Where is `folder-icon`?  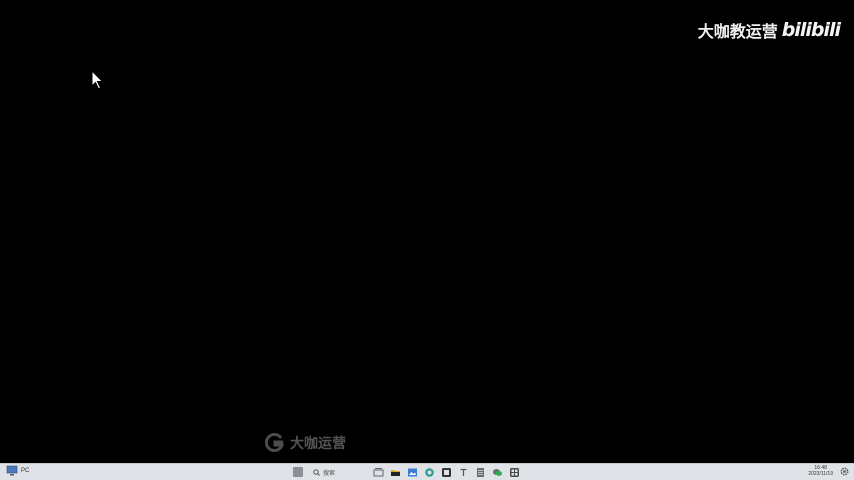
folder-icon is located at coordinates (395, 472).